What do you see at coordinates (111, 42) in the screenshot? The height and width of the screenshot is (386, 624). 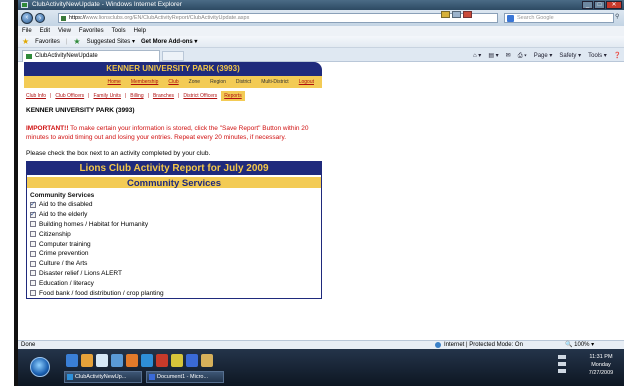 I see `suggested-sites-button: Suggested Sites ▾` at bounding box center [111, 42].